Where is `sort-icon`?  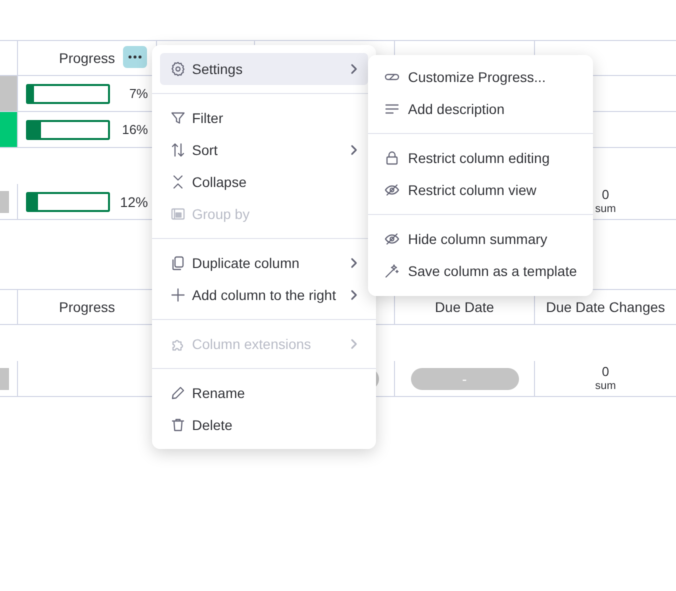
sort-icon is located at coordinates (178, 150).